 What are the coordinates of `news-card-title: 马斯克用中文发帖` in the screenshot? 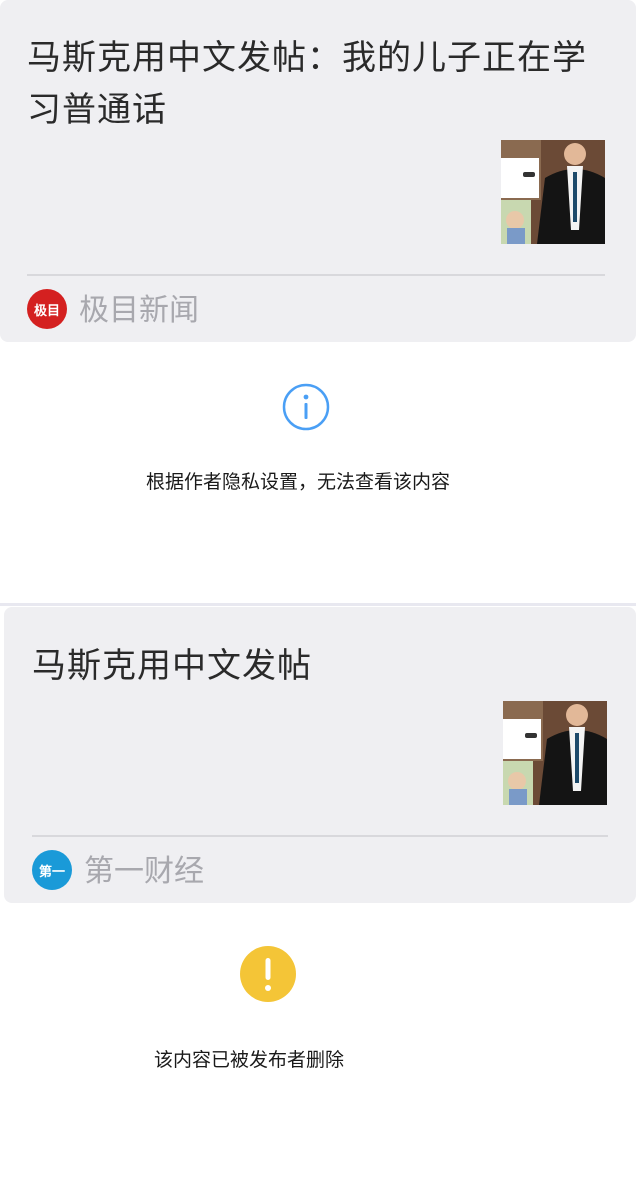 It's located at (312, 666).